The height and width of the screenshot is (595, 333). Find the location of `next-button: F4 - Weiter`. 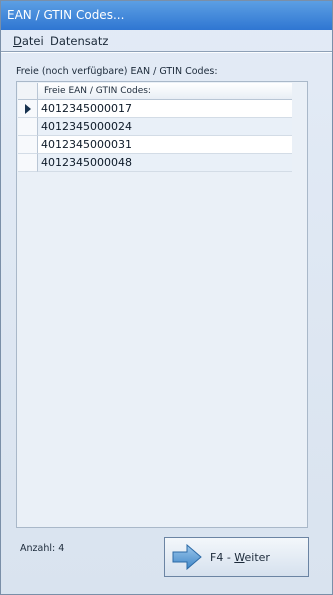

next-button: F4 - Weiter is located at coordinates (236, 557).